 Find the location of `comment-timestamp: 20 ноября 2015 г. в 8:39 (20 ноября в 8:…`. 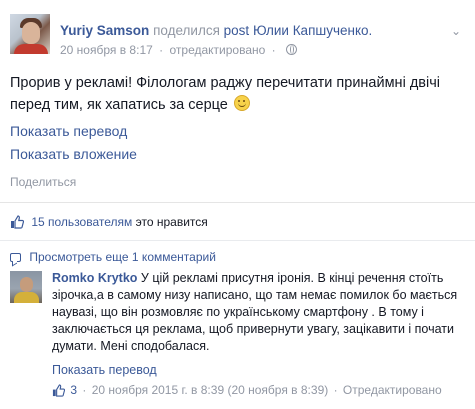

comment-timestamp: 20 ноября 2015 г. в 8:39 (20 ноября в 8:… is located at coordinates (210, 390).